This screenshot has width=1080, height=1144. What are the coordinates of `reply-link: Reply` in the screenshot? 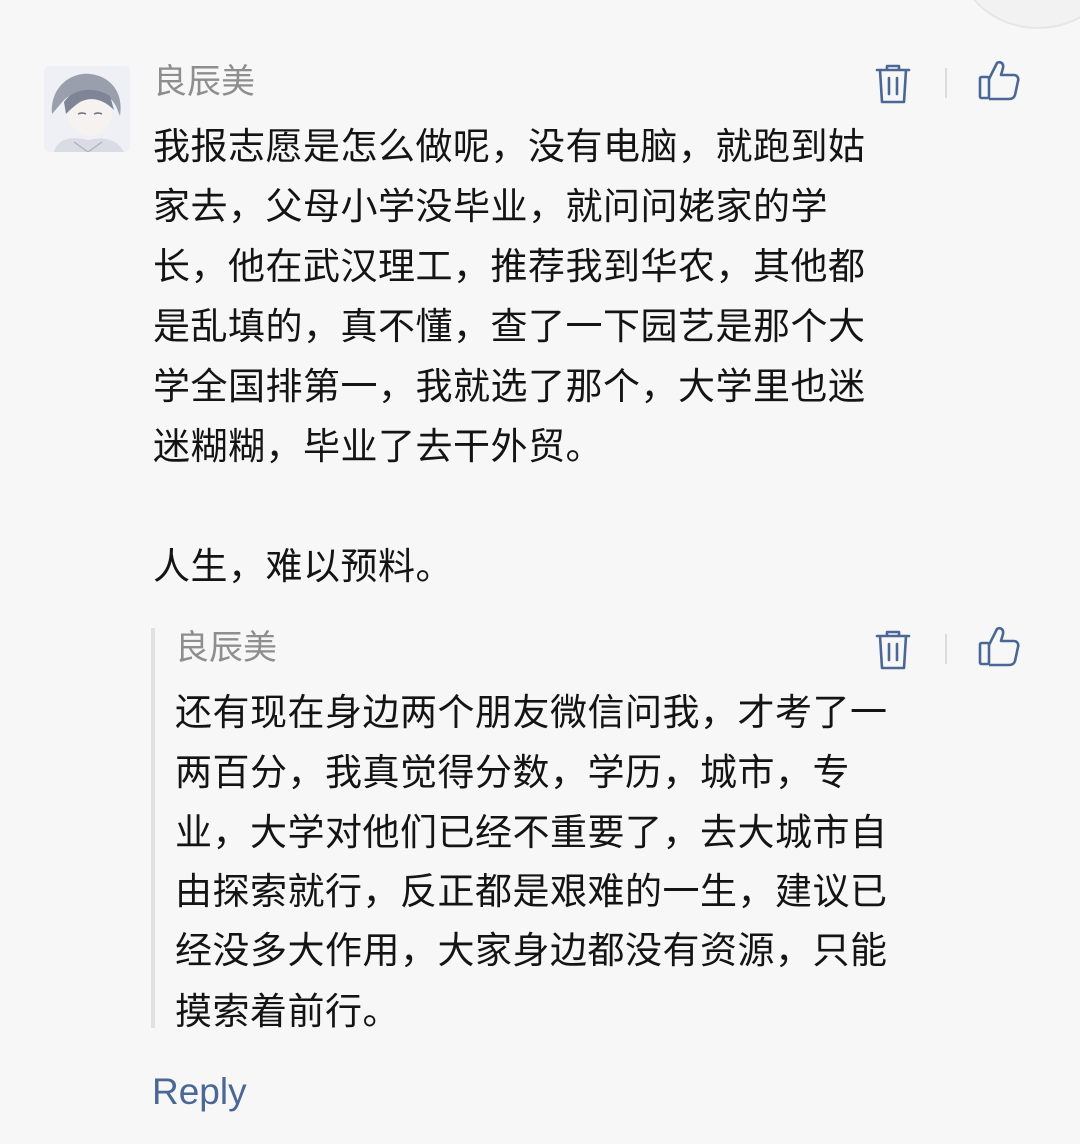 It's located at (199, 1092).